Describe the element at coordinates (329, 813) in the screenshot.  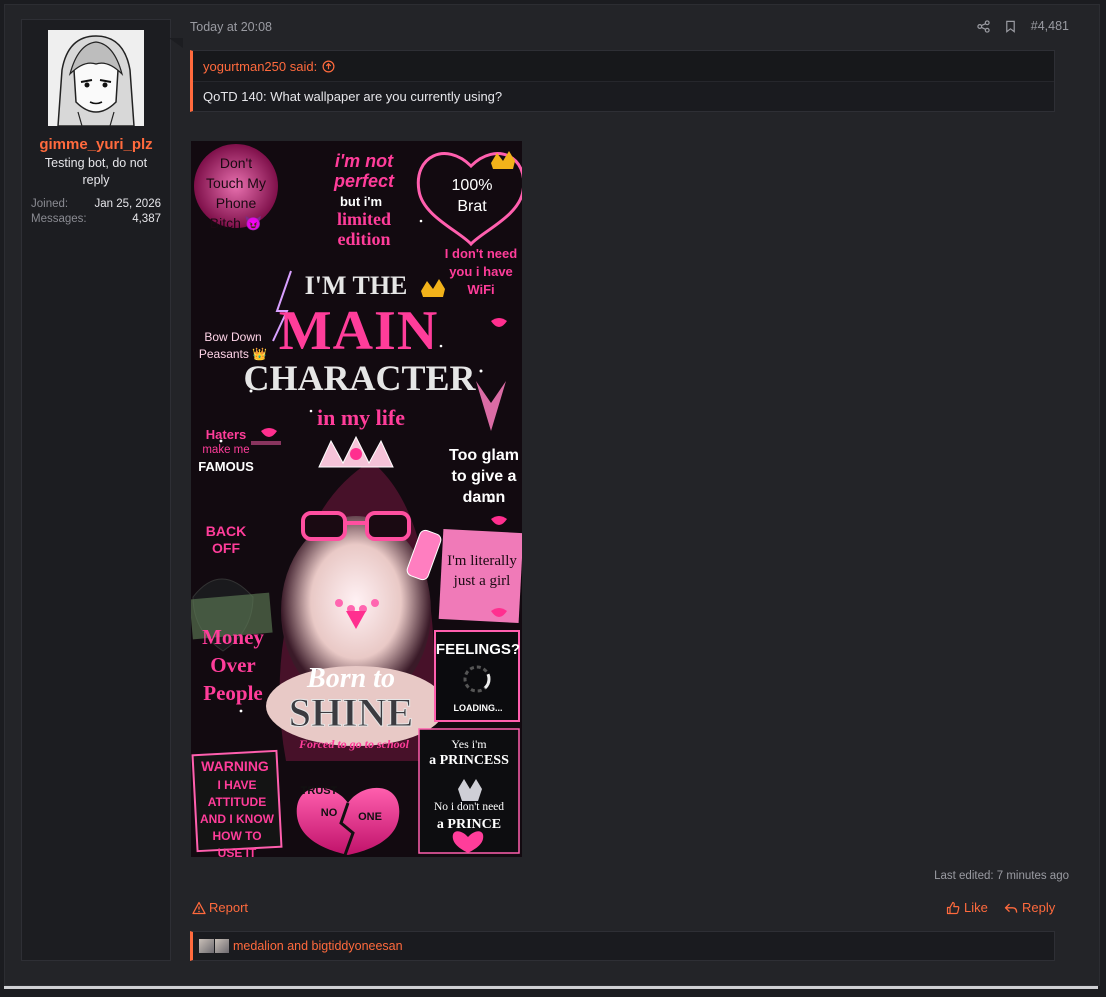
I see `wp-no: NO` at that location.